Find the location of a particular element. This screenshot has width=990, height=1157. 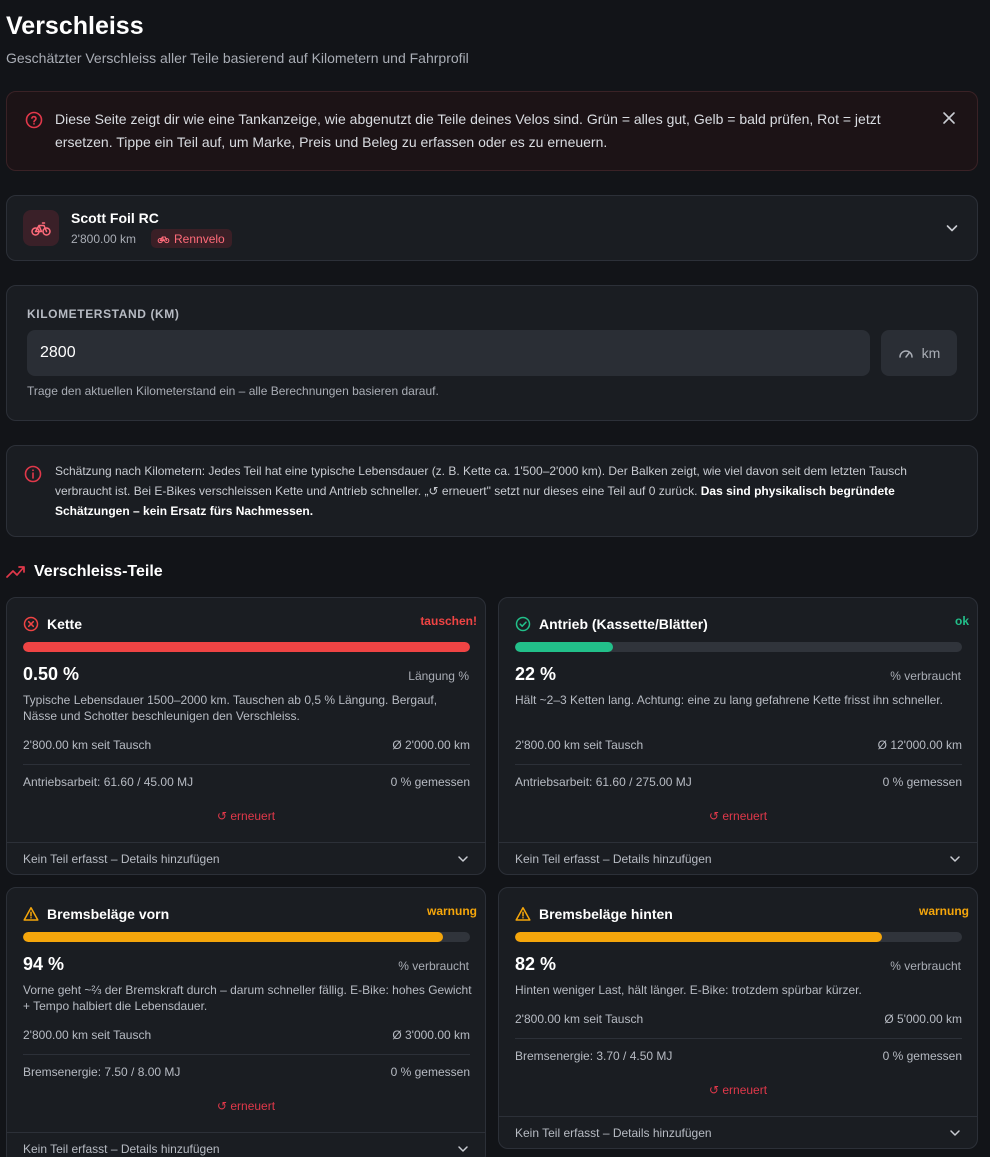

km-since-row: 2'800.00 km seit Tausch Ø 2'000.00 km is located at coordinates (246, 745).